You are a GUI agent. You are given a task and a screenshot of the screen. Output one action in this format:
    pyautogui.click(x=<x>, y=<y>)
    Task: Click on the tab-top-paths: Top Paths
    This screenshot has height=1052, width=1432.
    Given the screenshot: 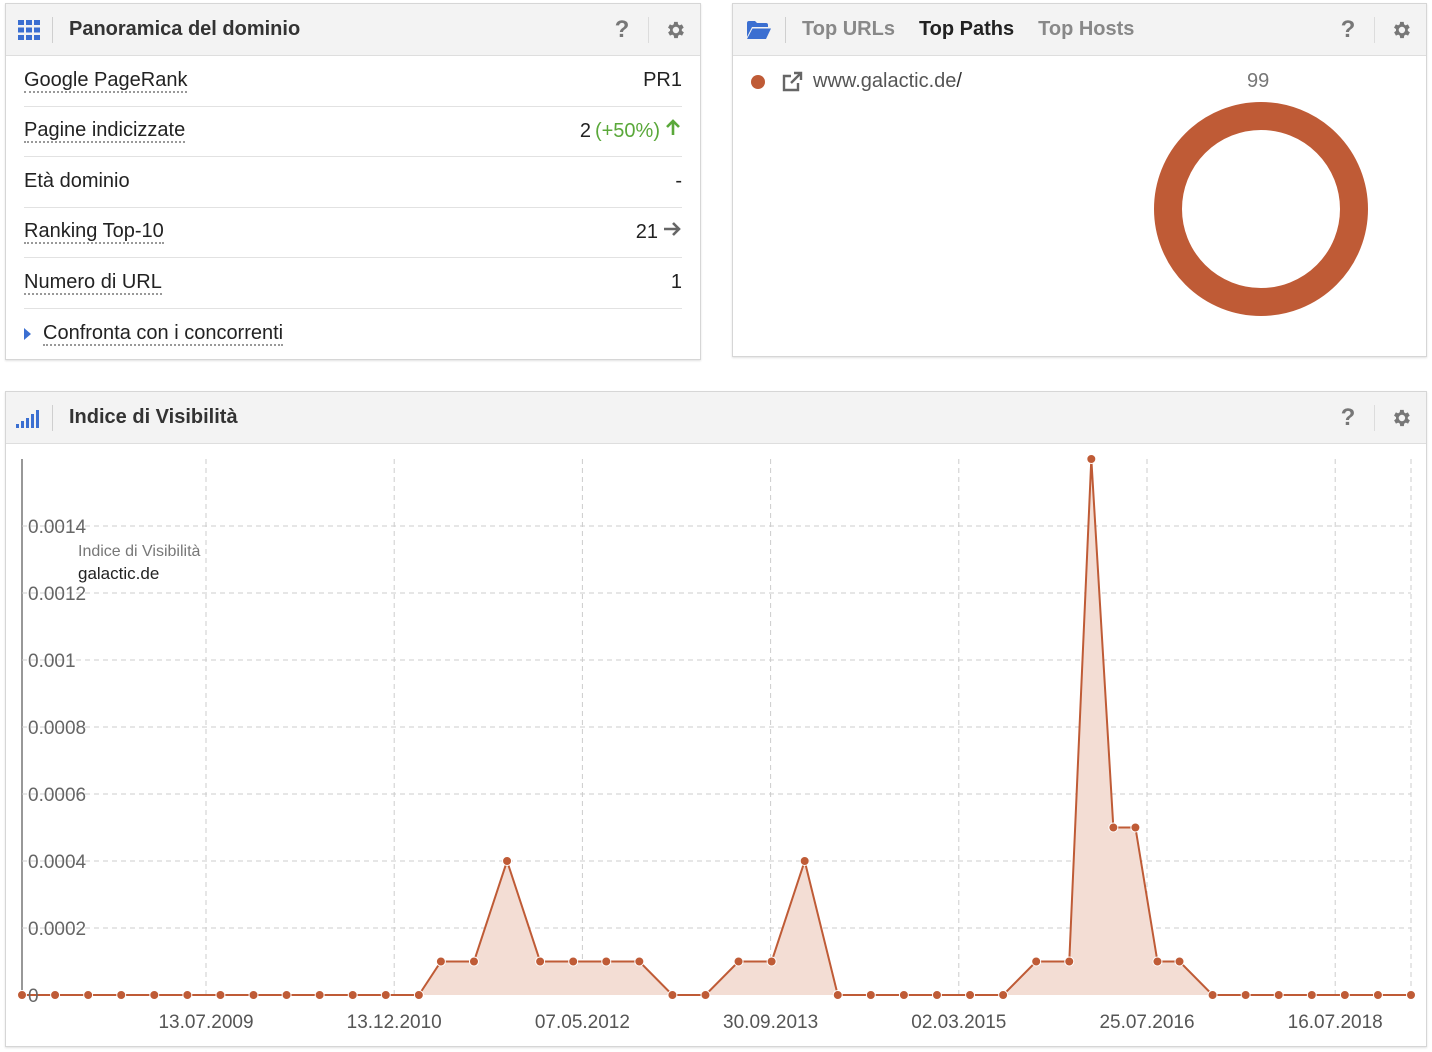 What is the action you would take?
    pyautogui.click(x=966, y=29)
    